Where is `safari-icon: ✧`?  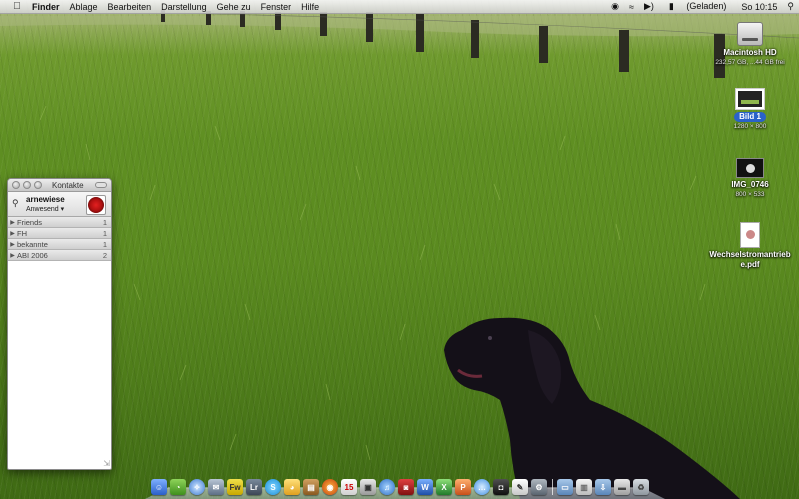 safari-icon: ✧ is located at coordinates (197, 487).